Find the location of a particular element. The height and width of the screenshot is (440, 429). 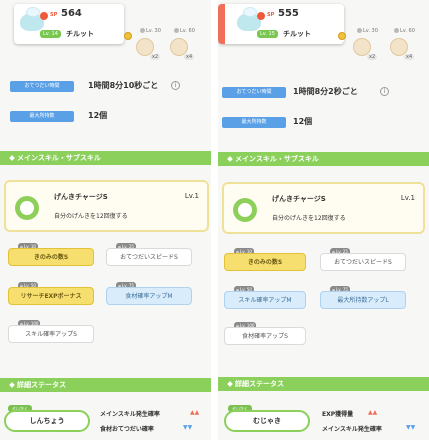

nature-value: しんちょう is located at coordinates (47, 421).